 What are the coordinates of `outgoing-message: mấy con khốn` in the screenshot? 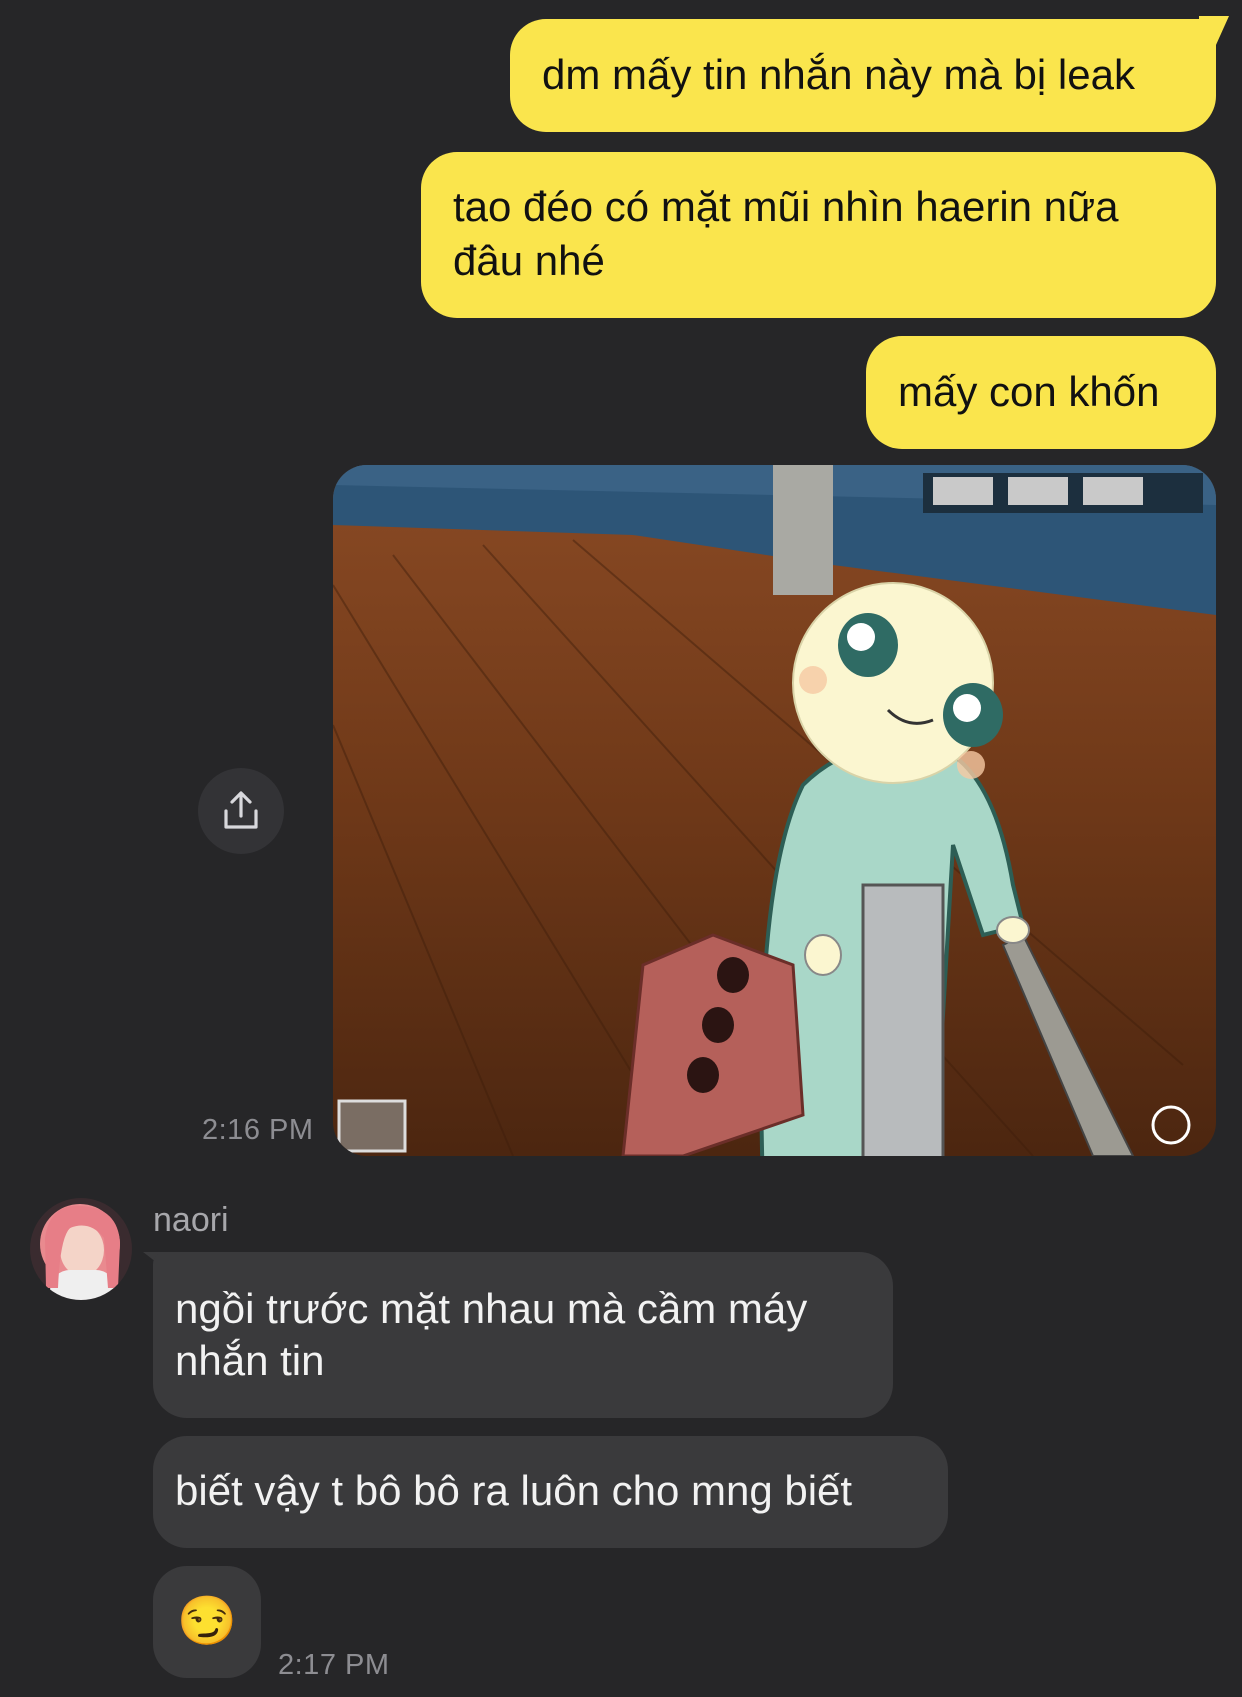 It's located at (1041, 392).